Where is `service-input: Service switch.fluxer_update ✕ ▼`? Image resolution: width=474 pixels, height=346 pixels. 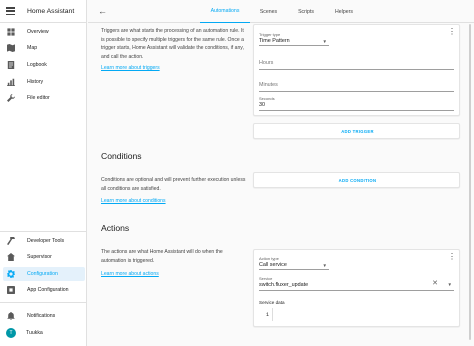
service-input: Service switch.fluxer_update ✕ ▼ is located at coordinates (356, 283).